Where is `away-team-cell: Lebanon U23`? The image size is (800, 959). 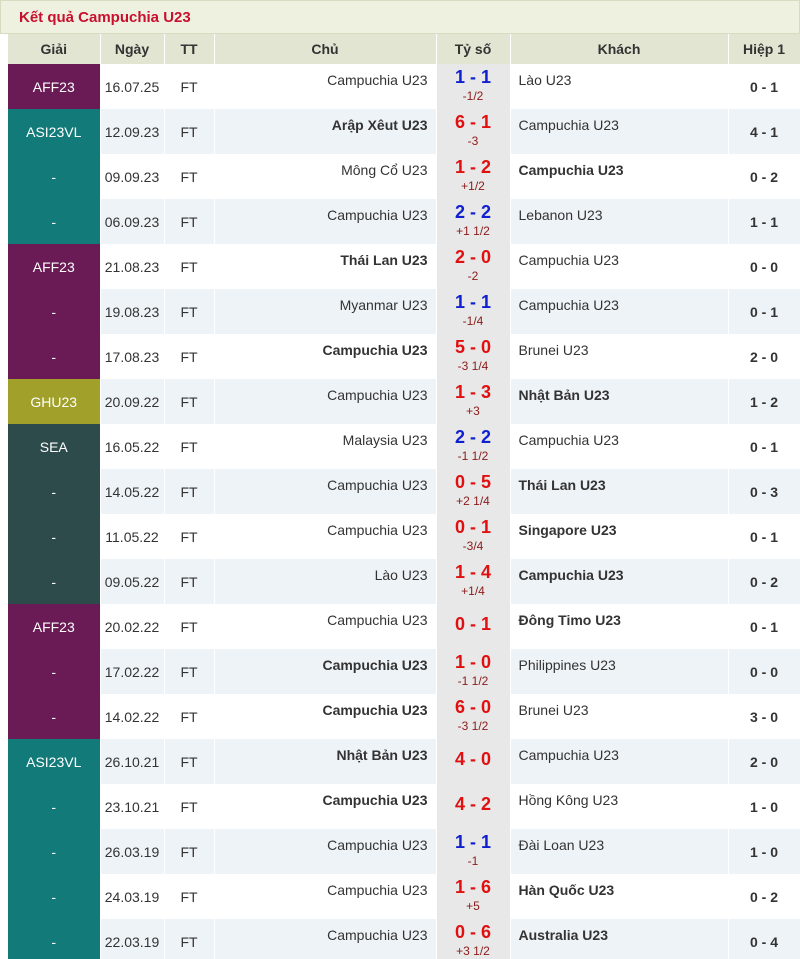 away-team-cell: Lebanon U23 is located at coordinates (619, 221).